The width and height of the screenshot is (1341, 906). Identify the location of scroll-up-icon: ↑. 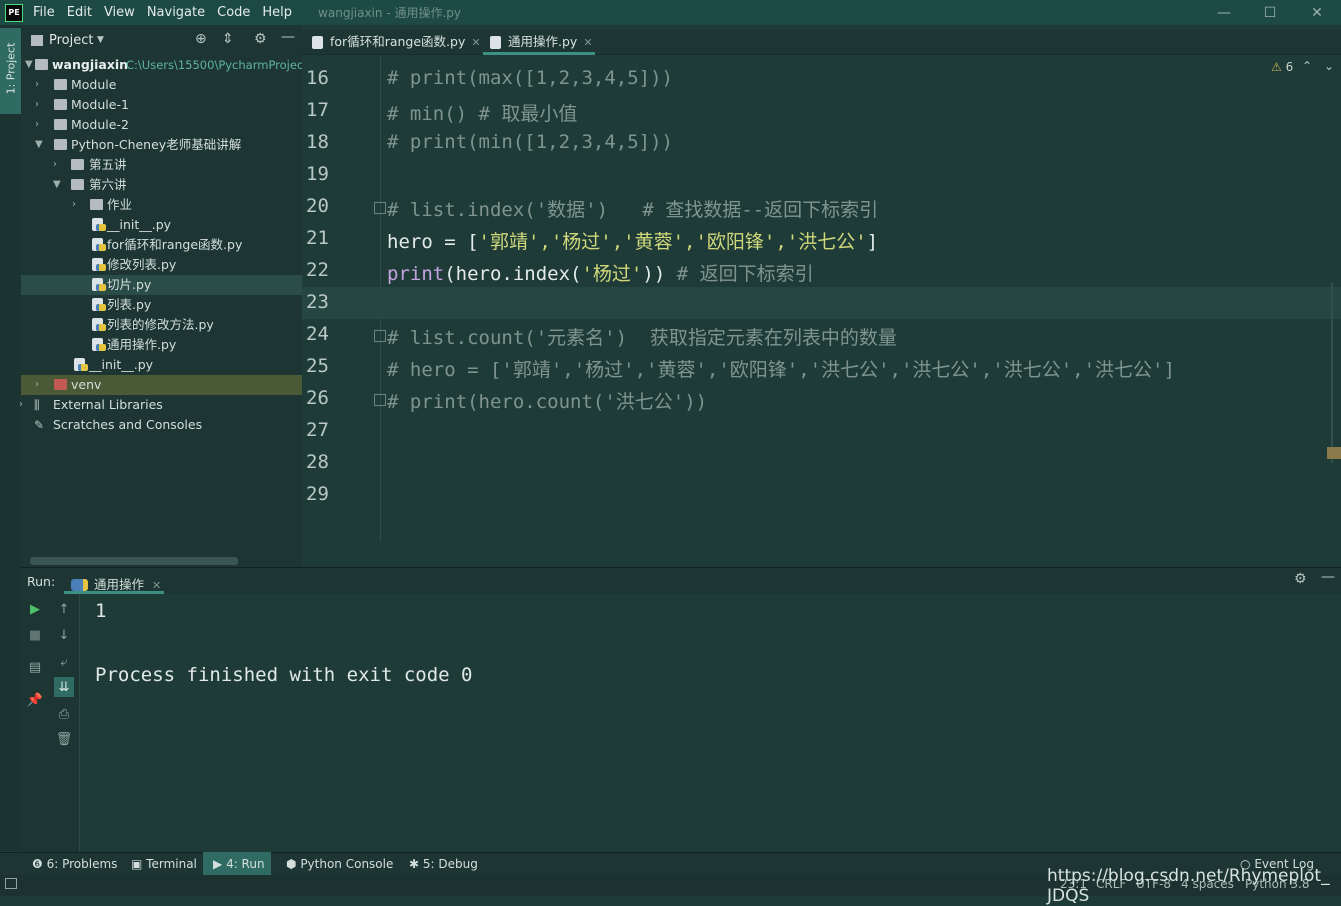
(64, 609).